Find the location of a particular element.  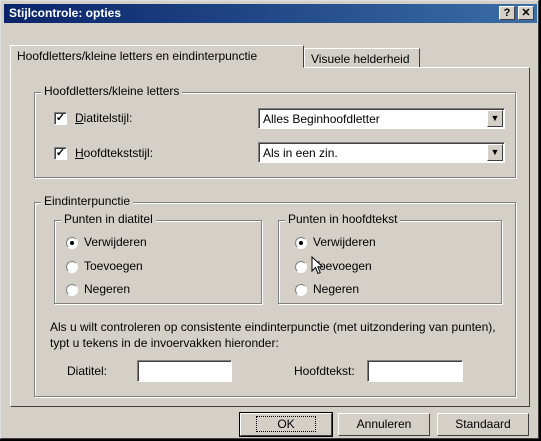

body-remove-label: Verwijderen is located at coordinates (344, 242).